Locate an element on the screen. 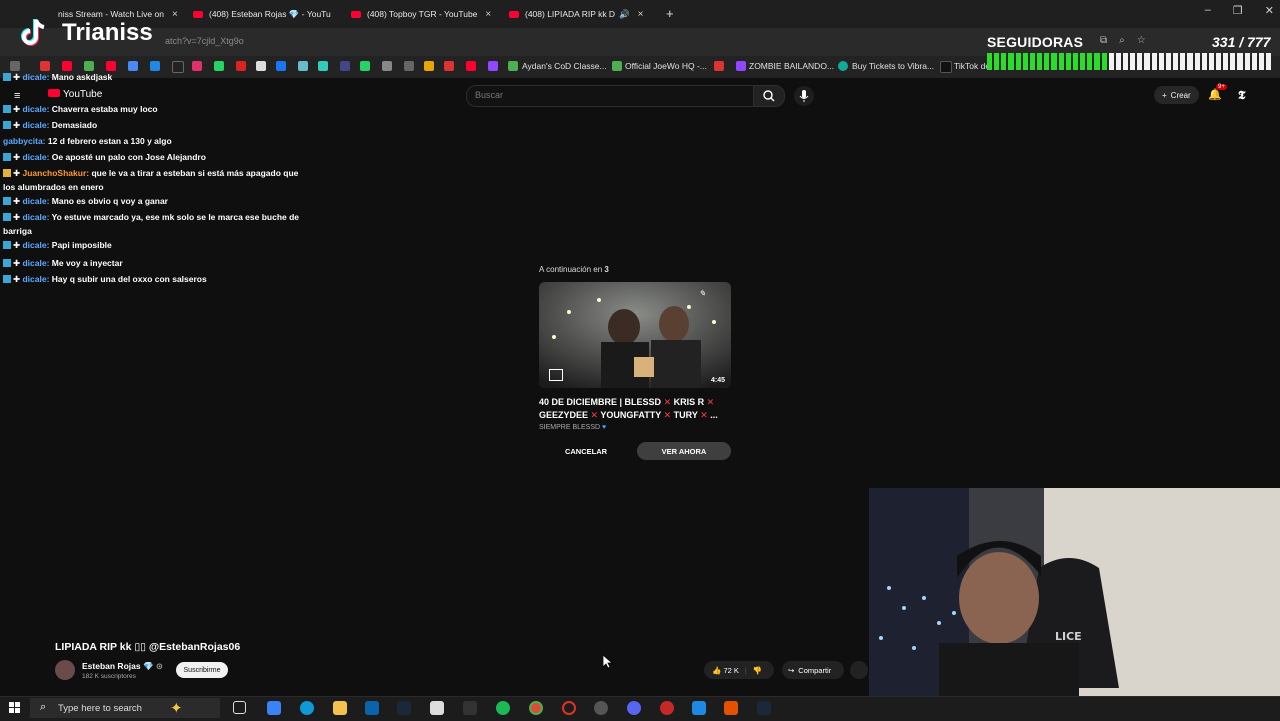 This screenshot has width=1280, height=721. search-button is located at coordinates (769, 96).